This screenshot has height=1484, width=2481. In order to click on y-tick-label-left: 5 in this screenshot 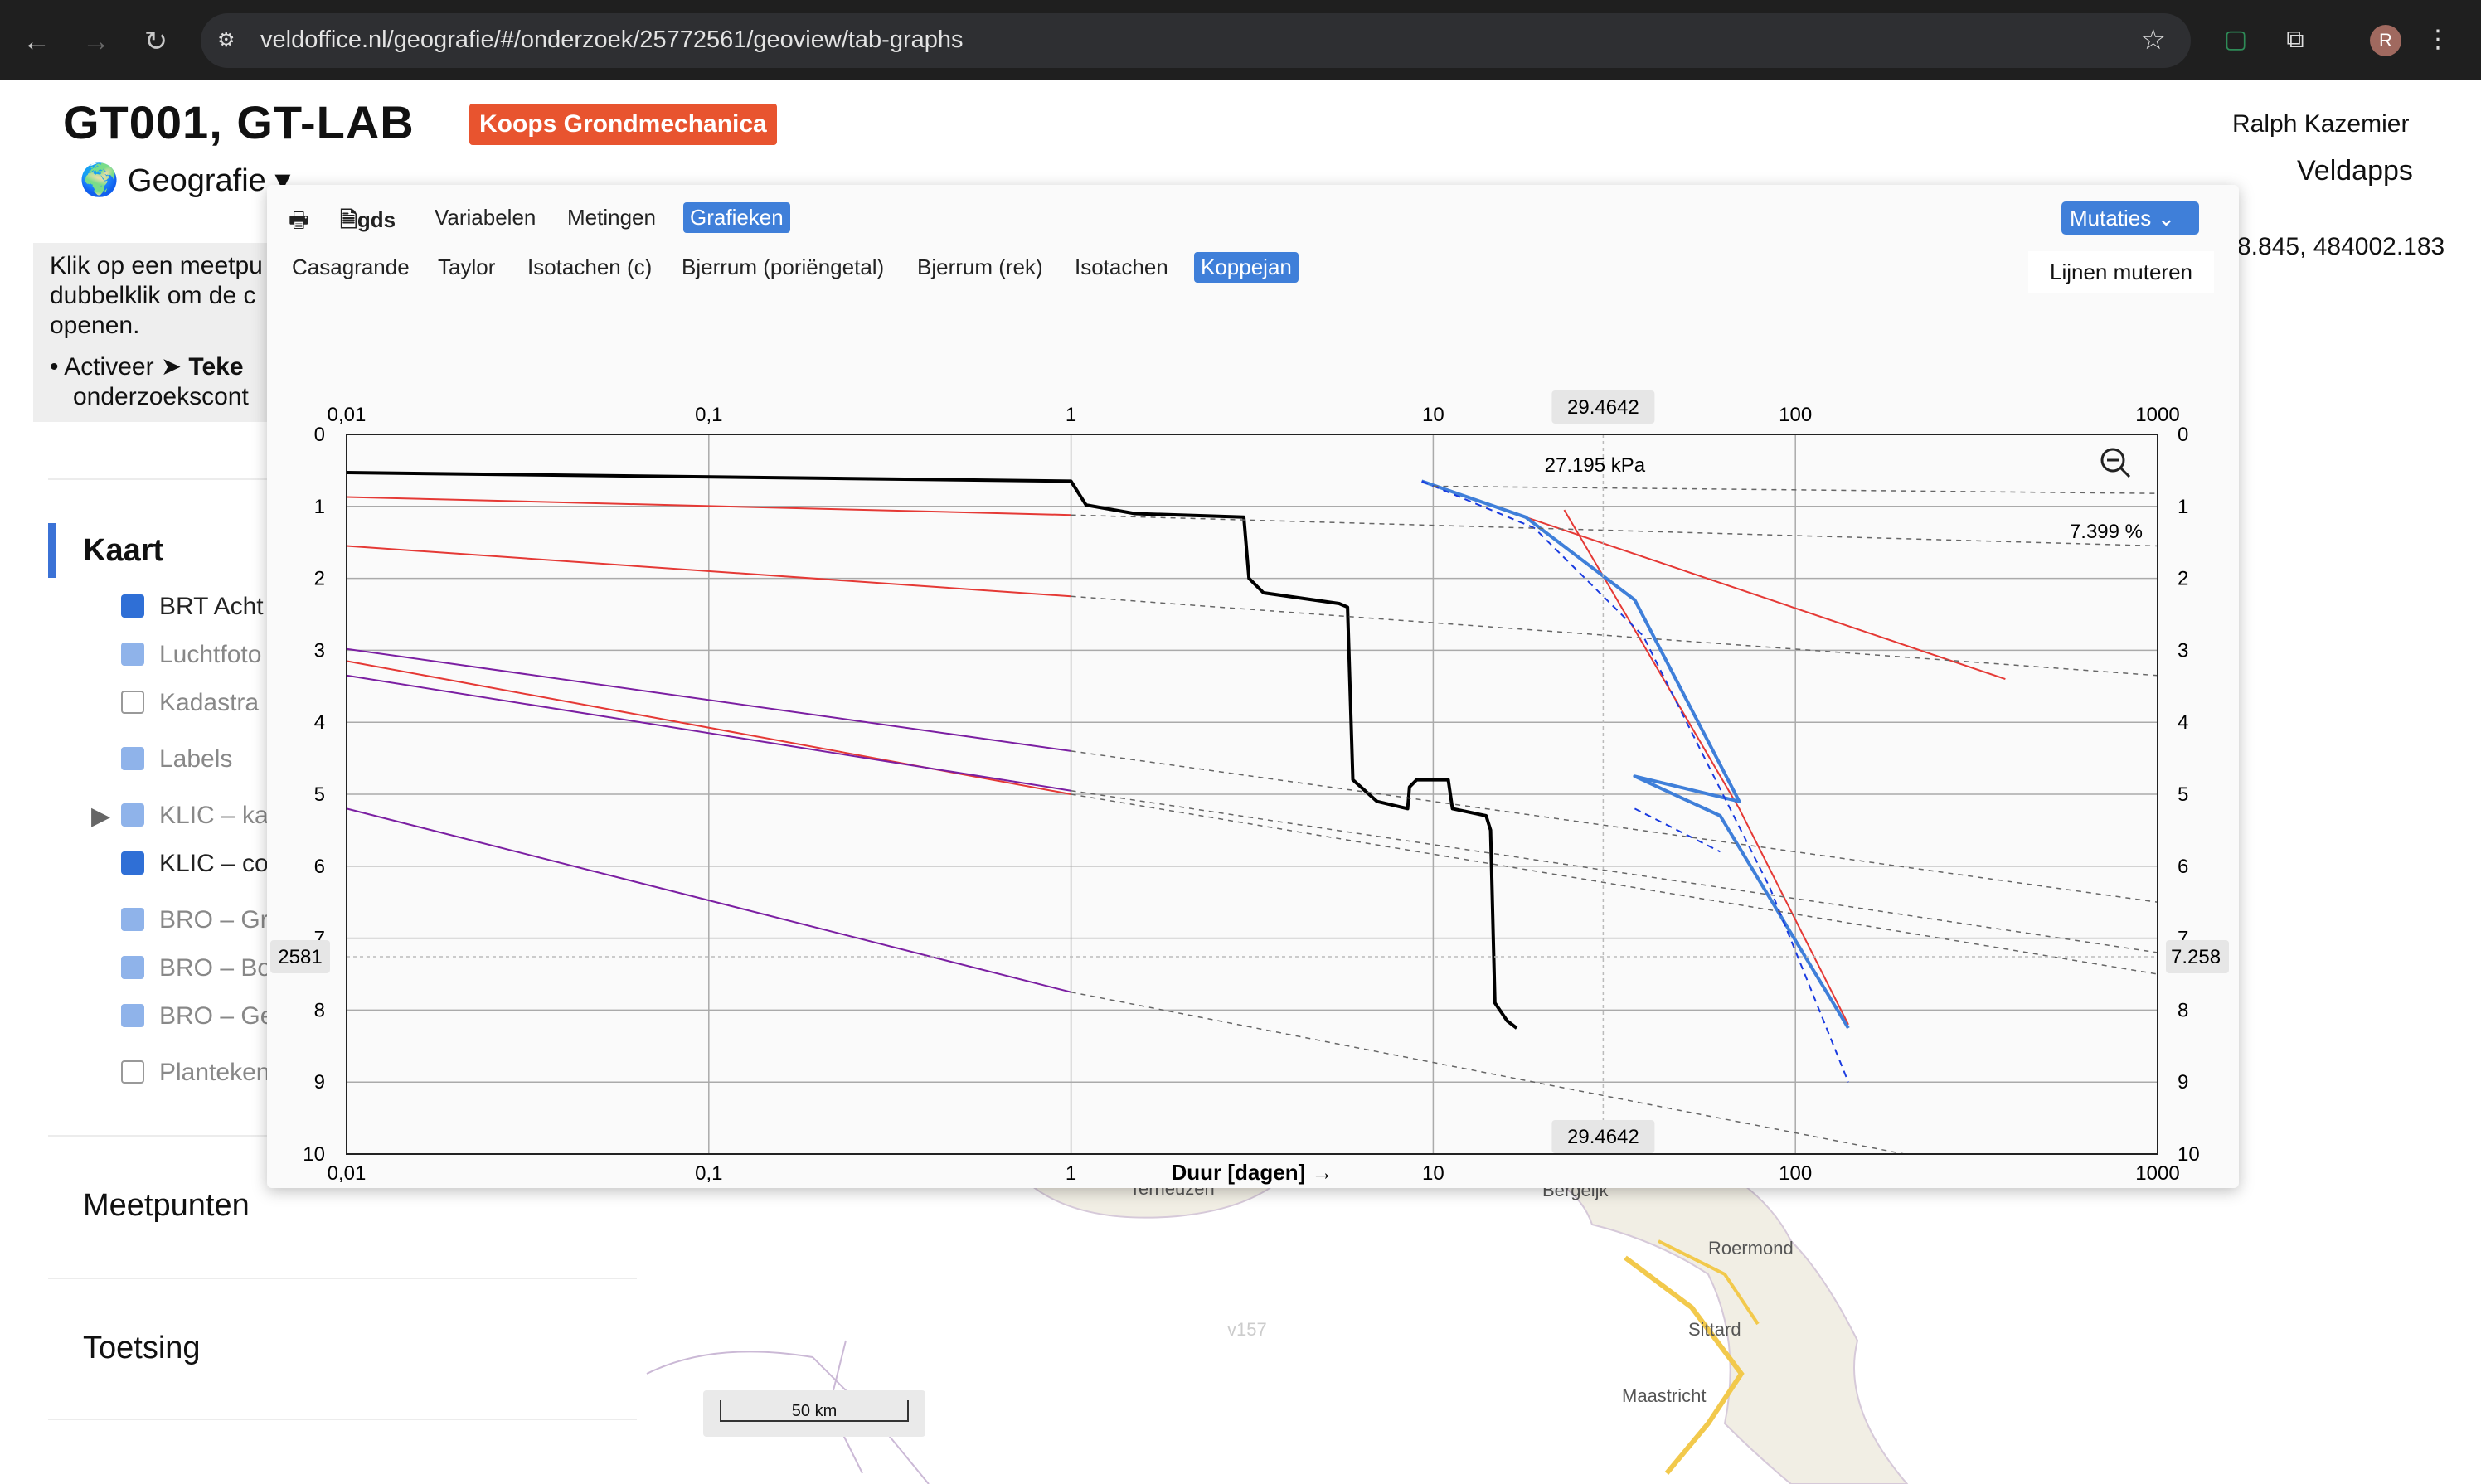, I will do `click(319, 794)`.